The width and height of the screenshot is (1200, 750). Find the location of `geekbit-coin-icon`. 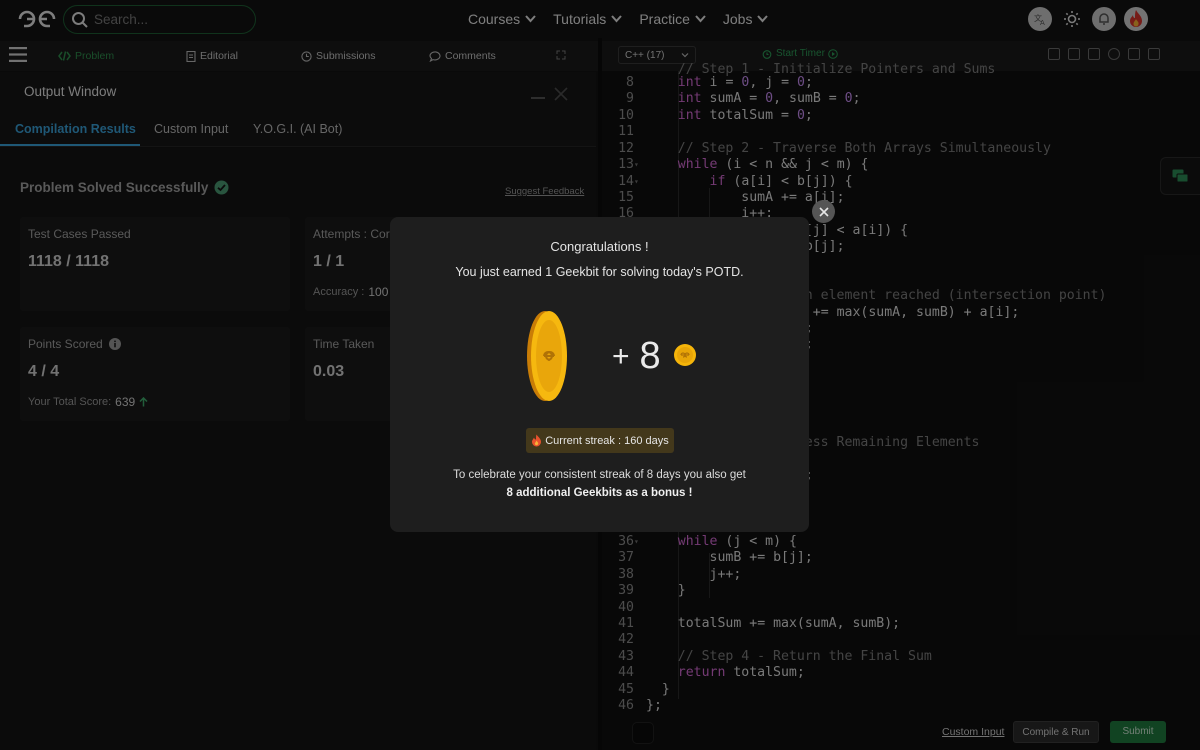

geekbit-coin-icon is located at coordinates (547, 356).